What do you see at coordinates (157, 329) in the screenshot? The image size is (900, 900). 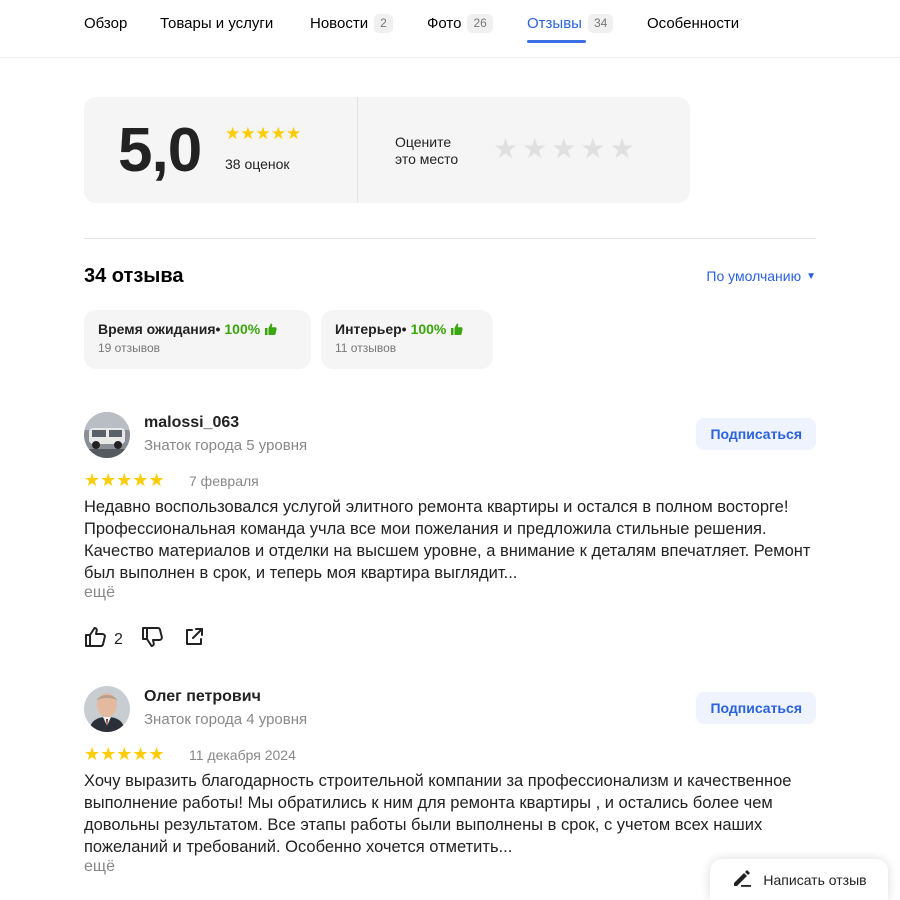 I see `aspect-name: Время ожидания` at bounding box center [157, 329].